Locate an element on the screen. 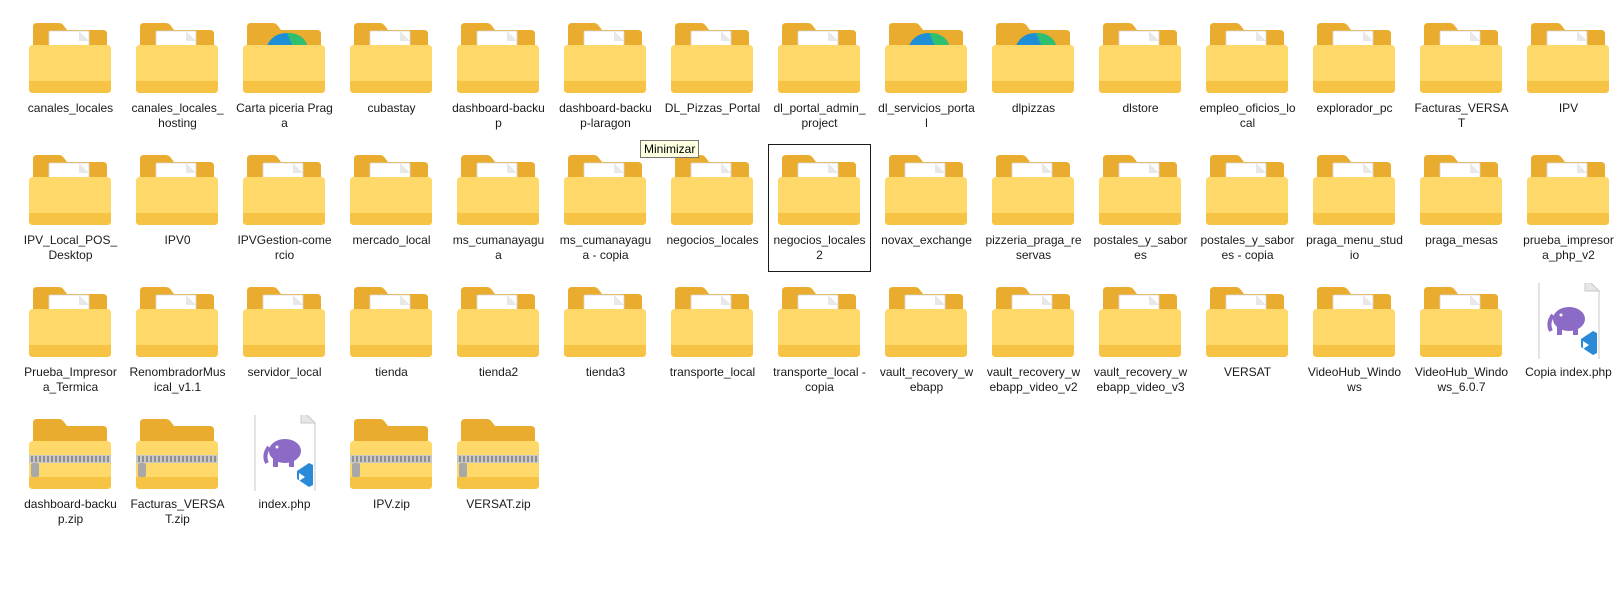 The image size is (1620, 615). item-label: negocios_locales is located at coordinates (712, 240).